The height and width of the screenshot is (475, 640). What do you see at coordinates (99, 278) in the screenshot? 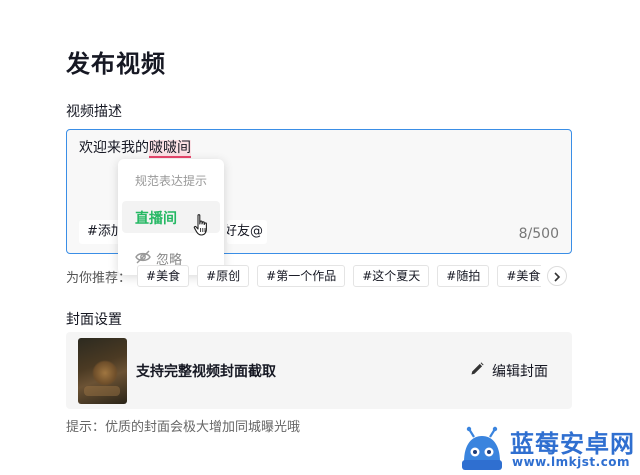
I see `recommend-label: 为你推荐：` at bounding box center [99, 278].